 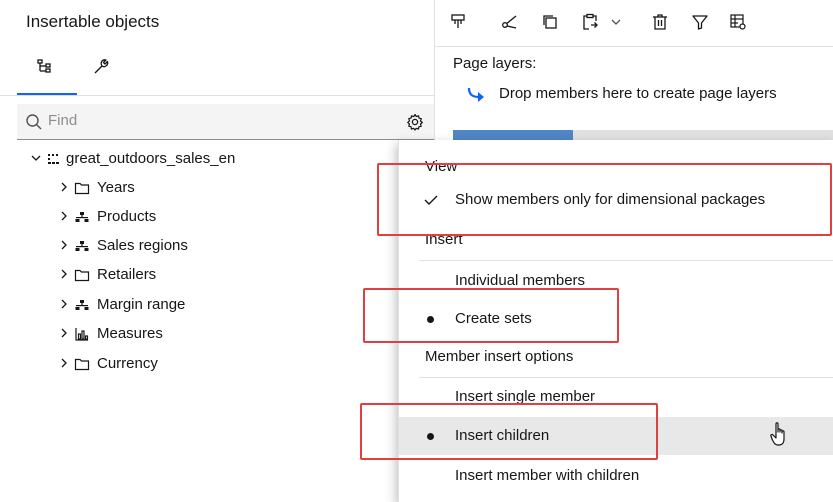 I want to click on measures-icon, so click(x=82, y=334).